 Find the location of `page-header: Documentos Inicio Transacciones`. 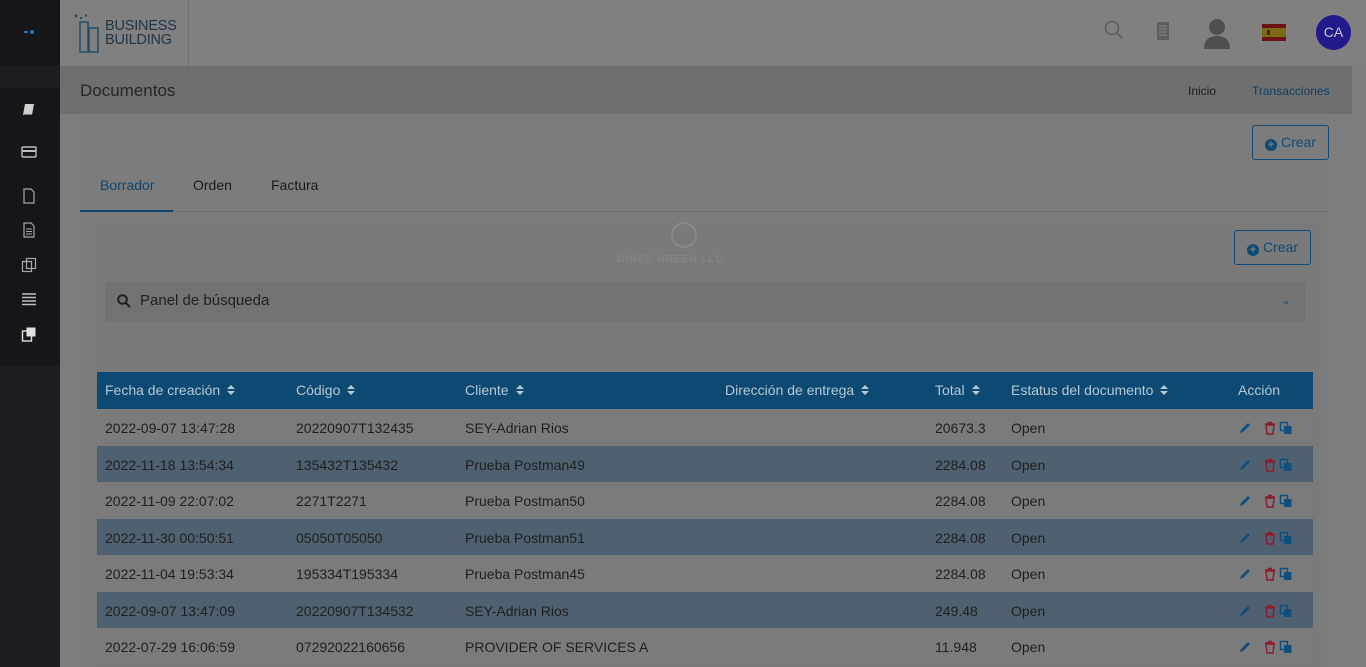

page-header: Documentos Inicio Transacciones is located at coordinates (706, 90).